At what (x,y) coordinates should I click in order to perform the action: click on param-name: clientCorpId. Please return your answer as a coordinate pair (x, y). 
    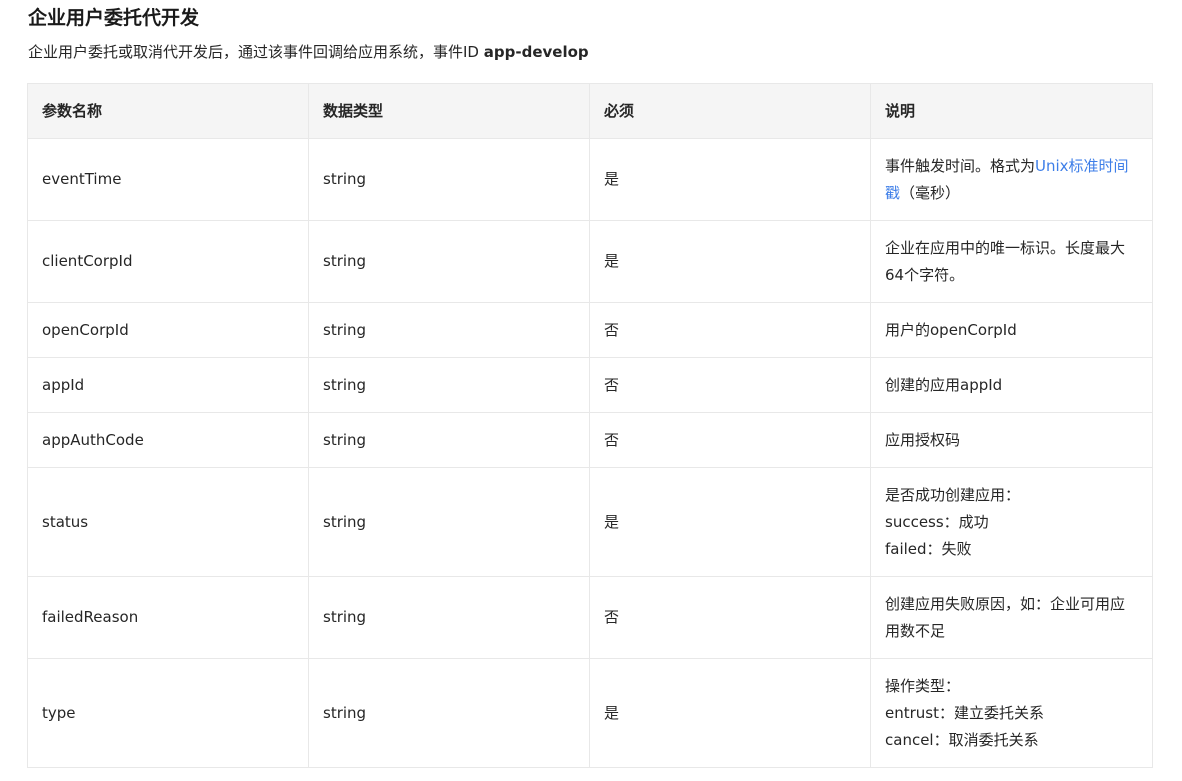
    Looking at the image, I should click on (168, 261).